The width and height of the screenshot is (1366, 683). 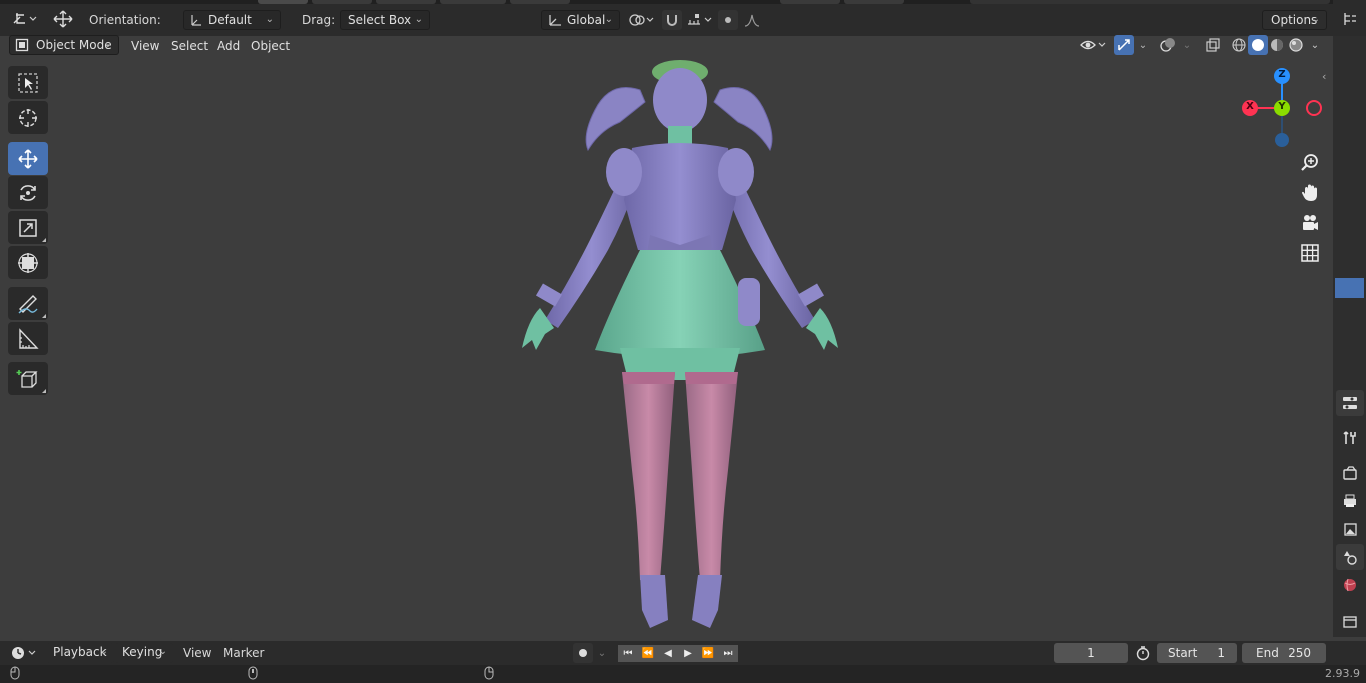 What do you see at coordinates (1124, 45) in the screenshot?
I see `gizmo-toggle` at bounding box center [1124, 45].